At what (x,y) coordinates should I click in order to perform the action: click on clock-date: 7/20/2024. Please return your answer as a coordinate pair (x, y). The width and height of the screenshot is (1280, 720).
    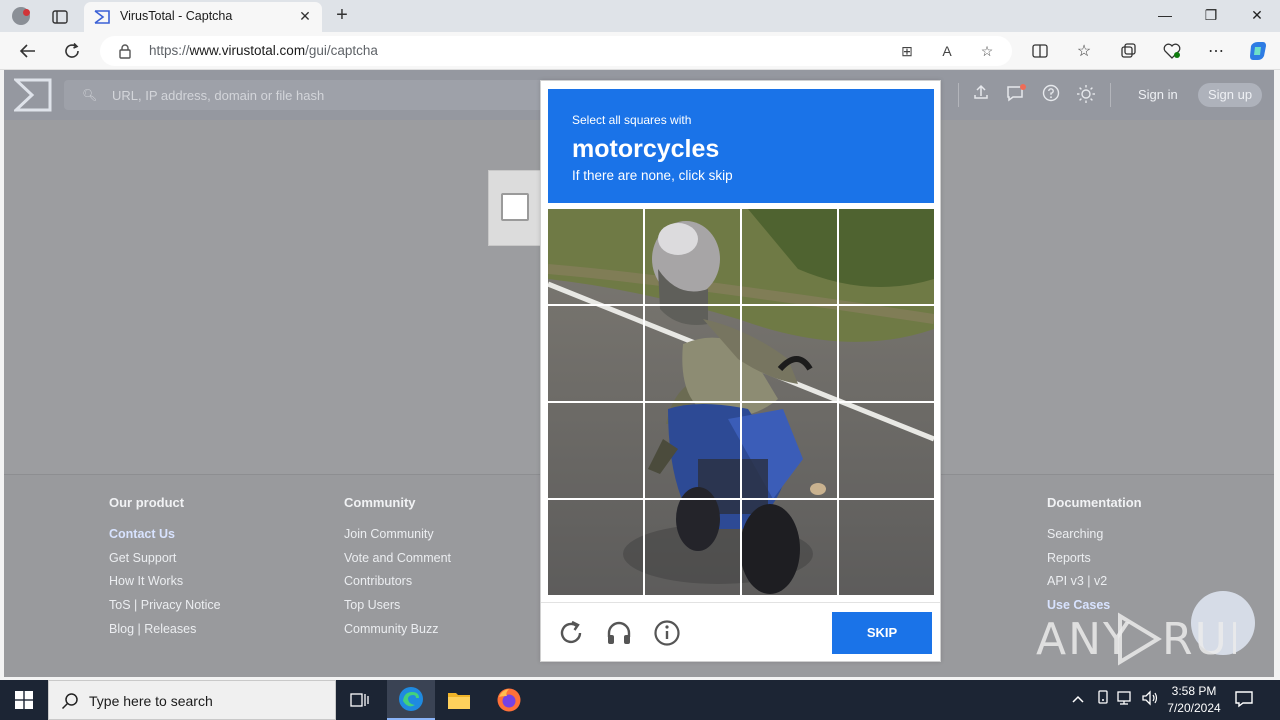
    Looking at the image, I should click on (1194, 708).